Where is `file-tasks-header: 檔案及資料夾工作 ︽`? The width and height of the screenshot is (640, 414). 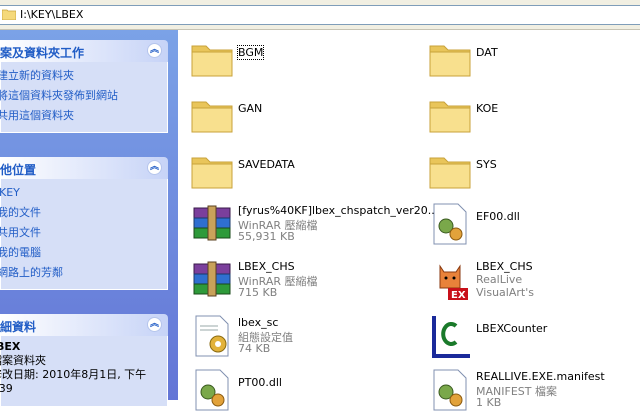
file-tasks-header: 檔案及資料夾工作 ︽ is located at coordinates (84, 51).